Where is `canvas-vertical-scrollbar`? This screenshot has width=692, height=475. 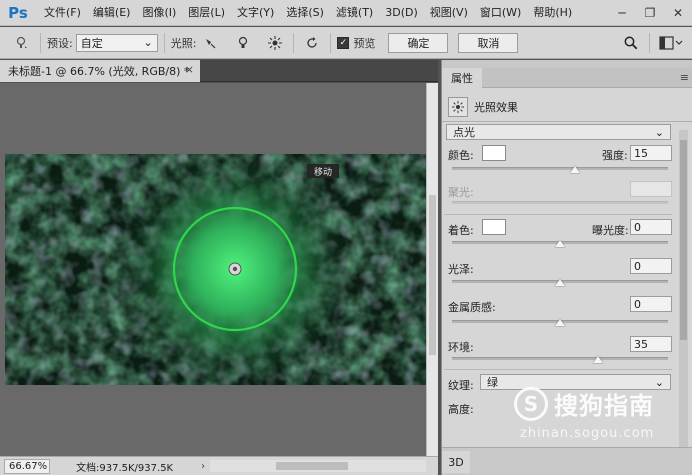 canvas-vertical-scrollbar is located at coordinates (432, 269).